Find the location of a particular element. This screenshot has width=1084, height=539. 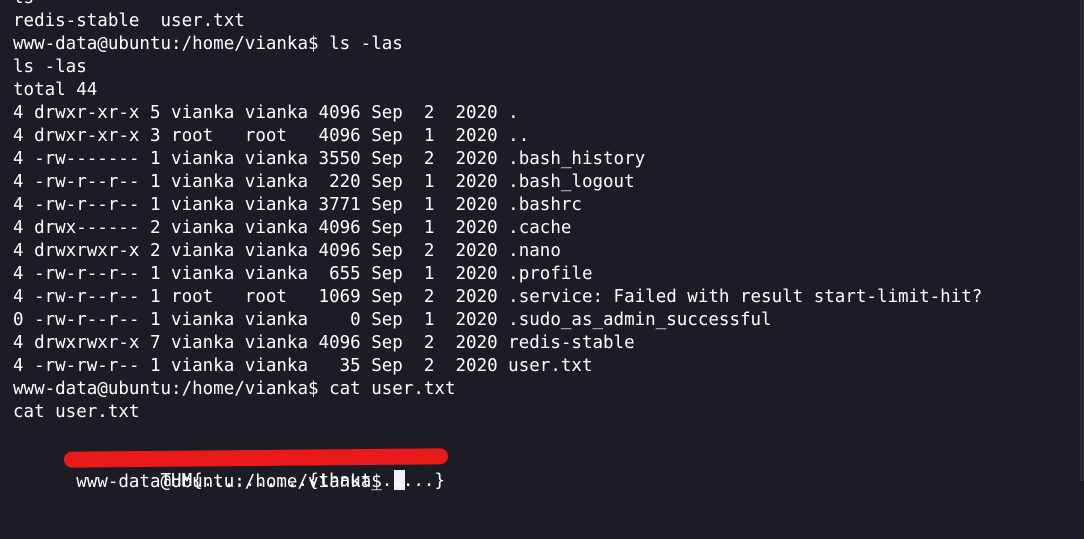

redacted-line: THM{..........{thaut_.....} is located at coordinates (497, 457).